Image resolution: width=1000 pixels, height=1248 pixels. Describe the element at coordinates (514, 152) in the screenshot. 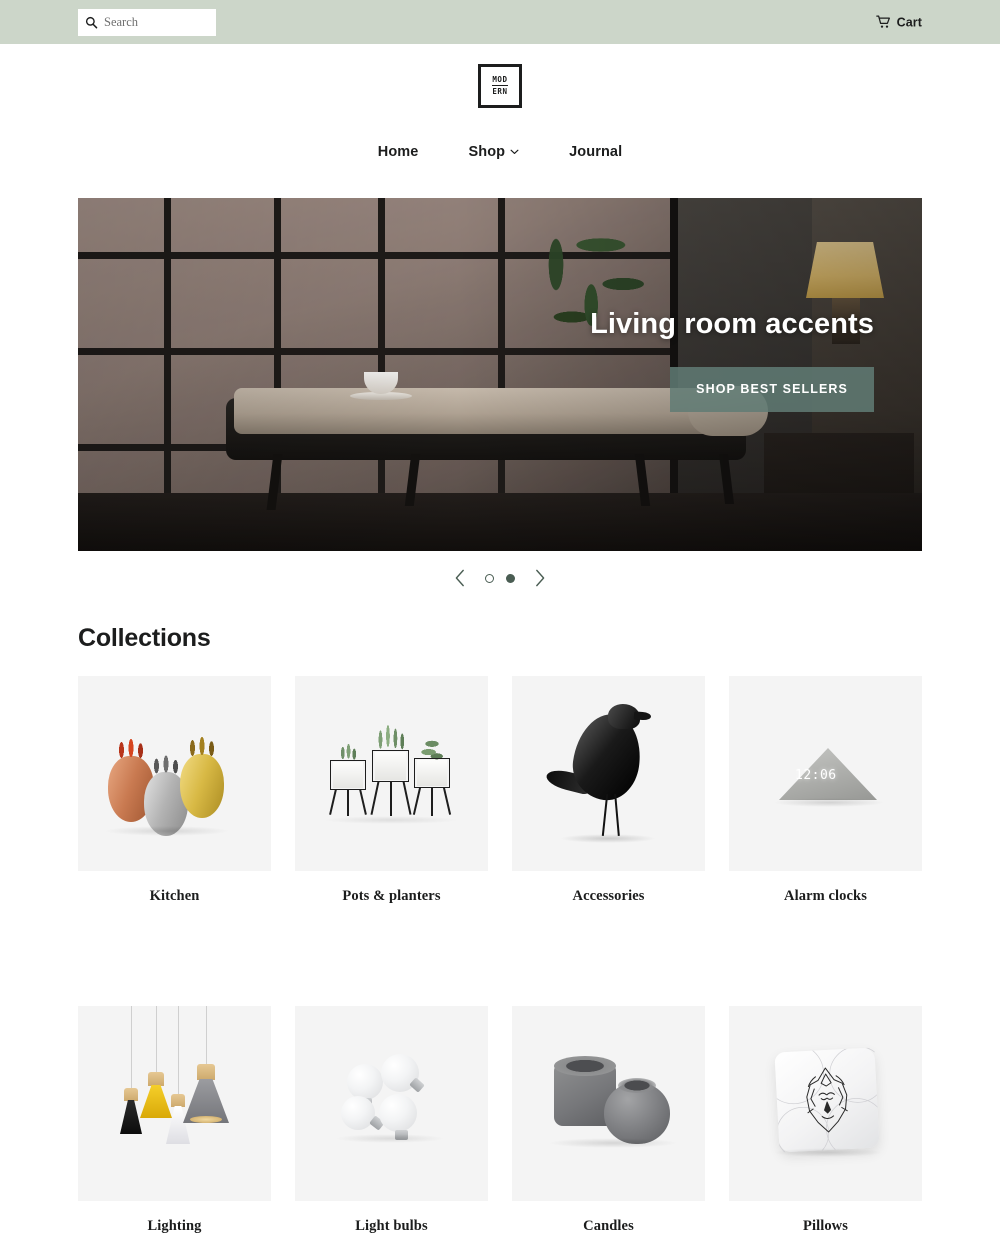

I see `chevron-down-icon` at that location.